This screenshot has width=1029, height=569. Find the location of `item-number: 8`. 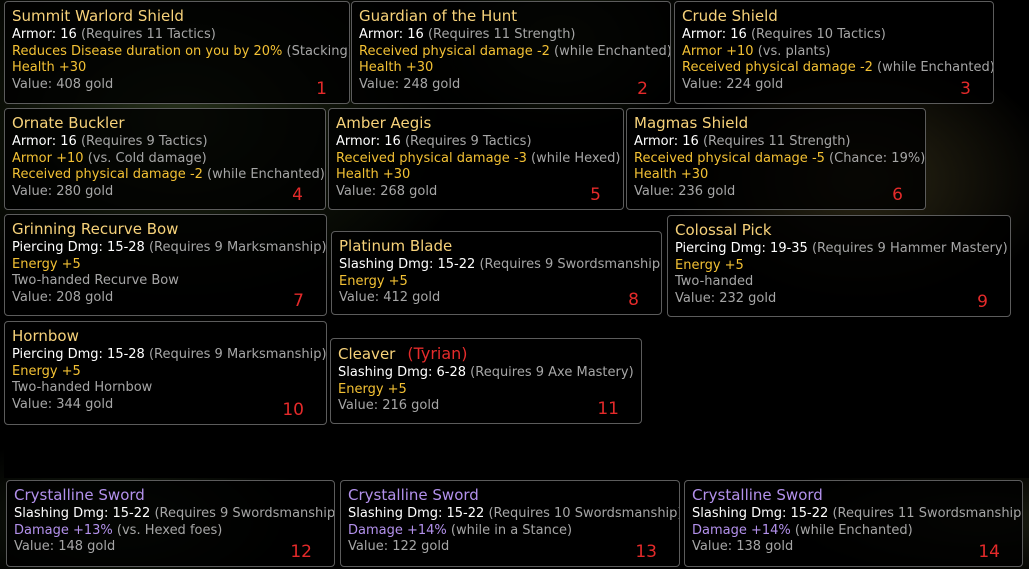

item-number: 8 is located at coordinates (633, 300).